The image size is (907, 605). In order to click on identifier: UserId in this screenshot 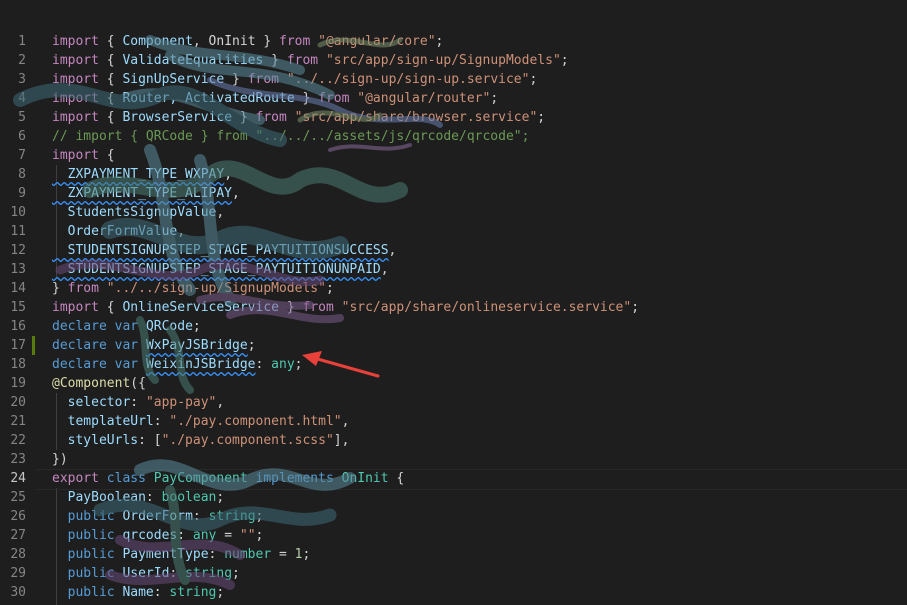, I will do `click(146, 573)`.